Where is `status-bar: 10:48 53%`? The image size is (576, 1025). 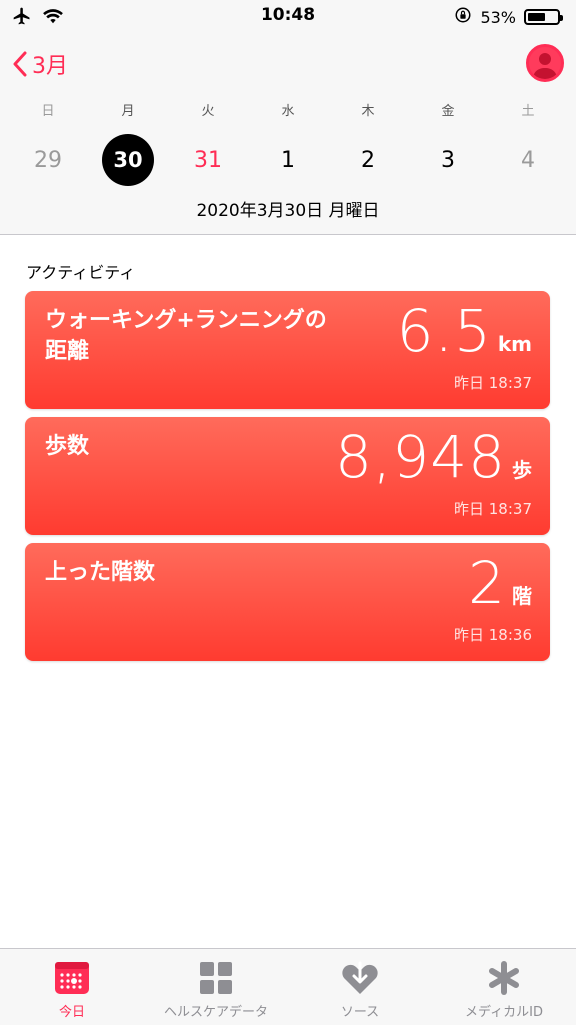 status-bar: 10:48 53% is located at coordinates (288, 17).